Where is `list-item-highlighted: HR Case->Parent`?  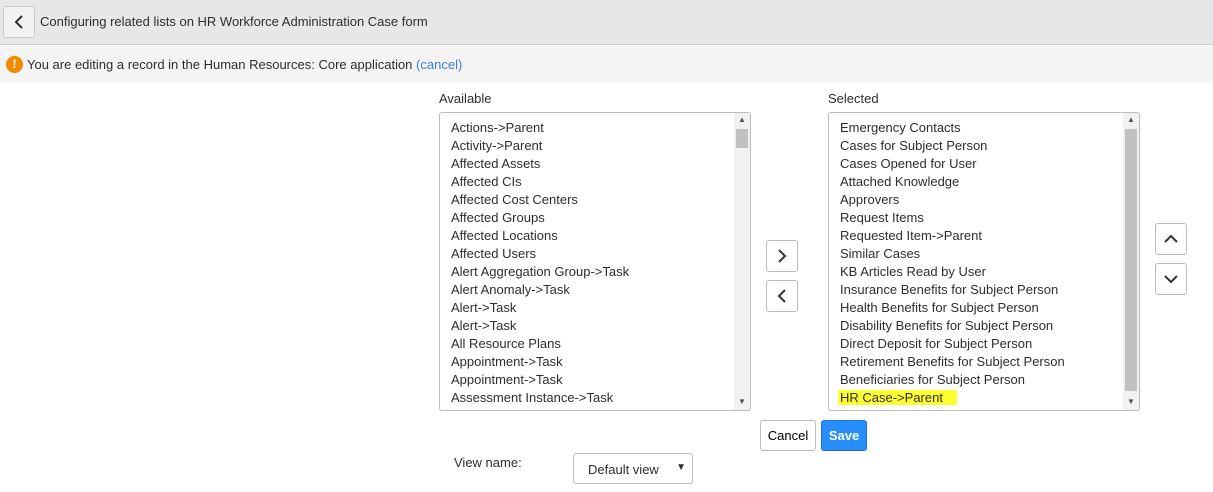
list-item-highlighted: HR Case->Parent is located at coordinates (988, 398).